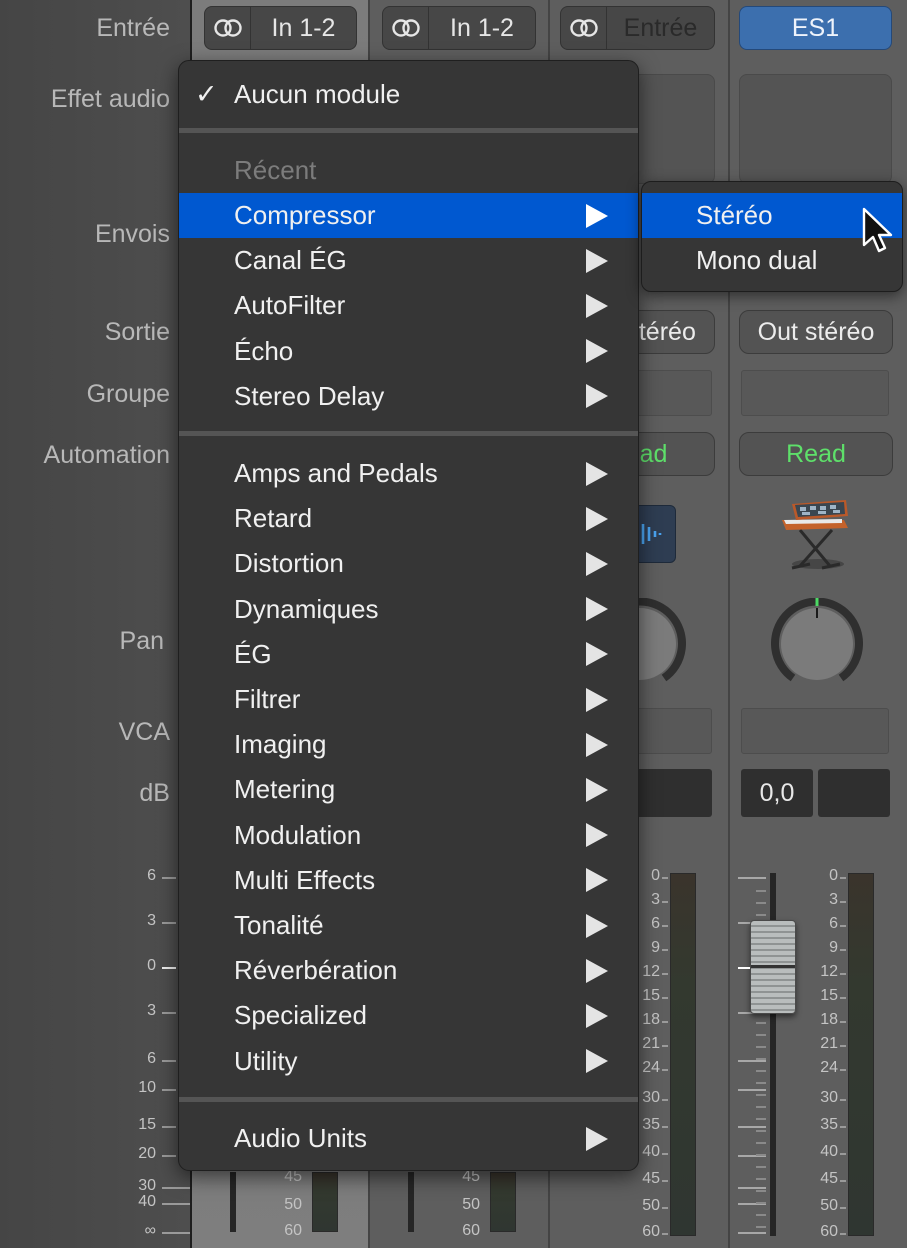 This screenshot has width=907, height=1248. Describe the element at coordinates (637, 28) in the screenshot. I see `input-button: Entrée` at that location.